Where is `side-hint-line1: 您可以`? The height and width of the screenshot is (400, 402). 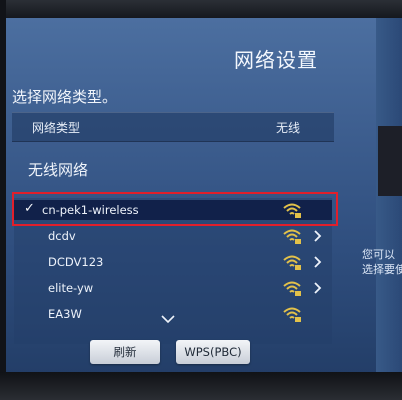
side-hint-line1: 您可以 is located at coordinates (378, 254).